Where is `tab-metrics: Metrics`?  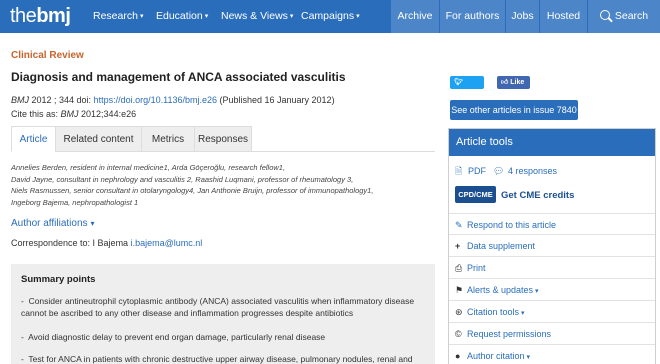 tab-metrics: Metrics is located at coordinates (168, 139).